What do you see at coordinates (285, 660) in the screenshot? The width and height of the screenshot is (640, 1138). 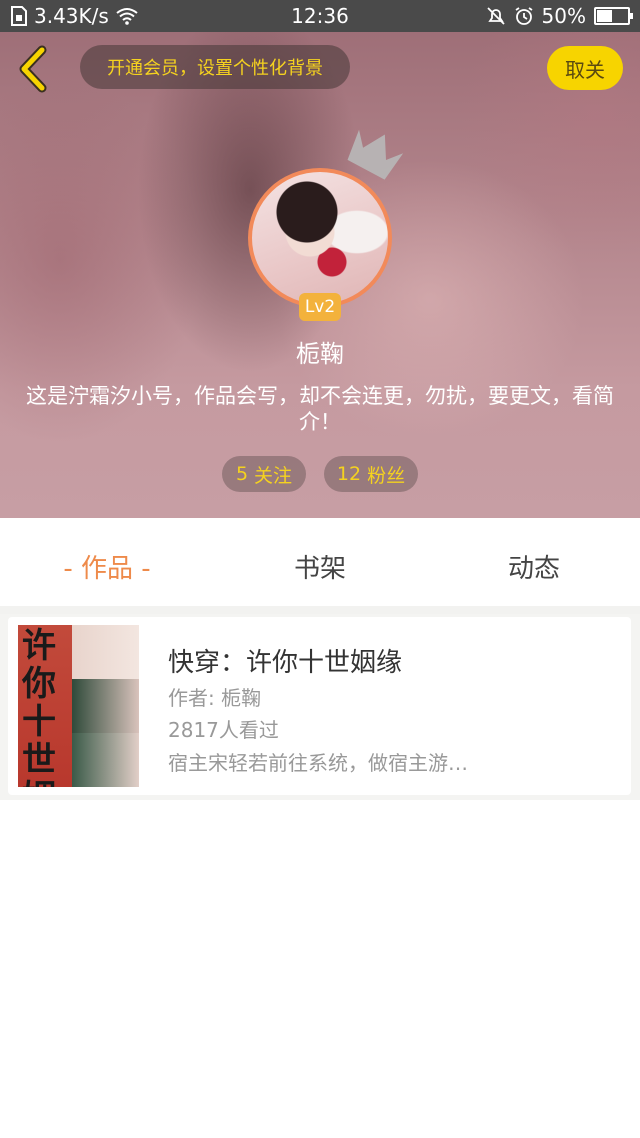 I see `book-title: 快穿：许你十世姻缘` at bounding box center [285, 660].